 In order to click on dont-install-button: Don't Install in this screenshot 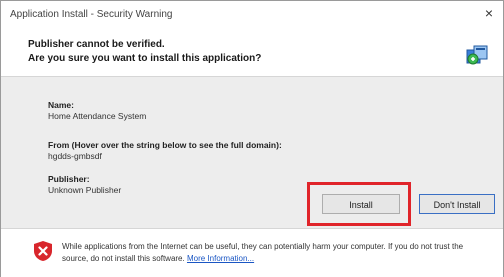, I will do `click(457, 204)`.